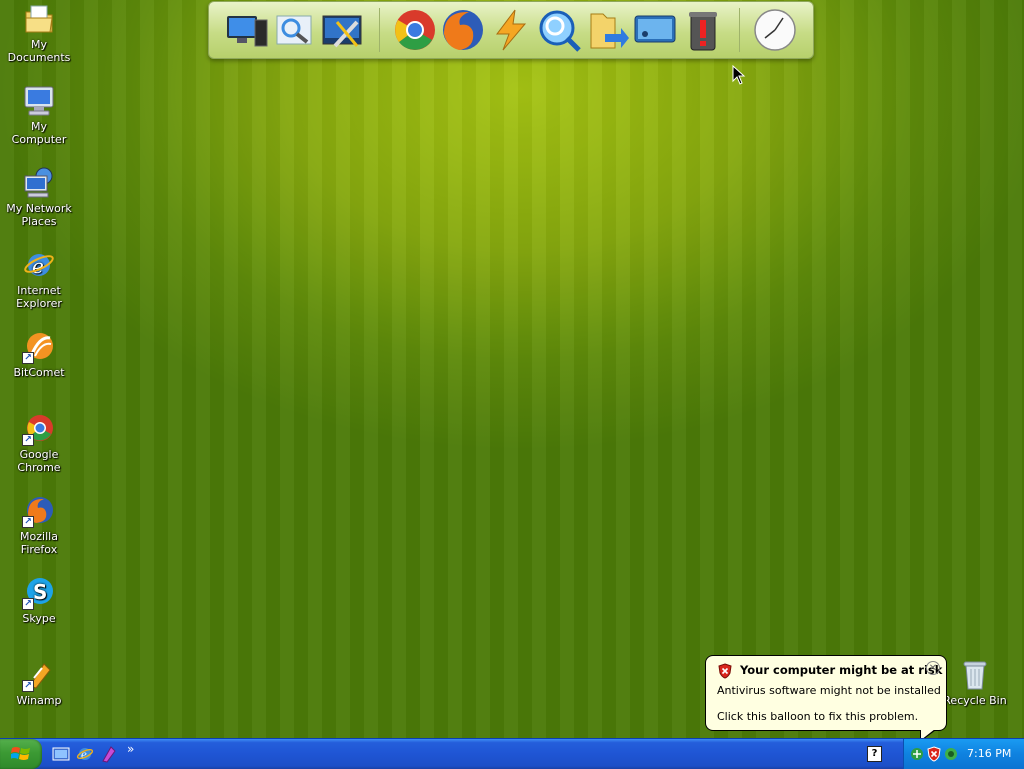 The height and width of the screenshot is (769, 1024). What do you see at coordinates (39, 675) in the screenshot?
I see `winamp-icon: ↗` at bounding box center [39, 675].